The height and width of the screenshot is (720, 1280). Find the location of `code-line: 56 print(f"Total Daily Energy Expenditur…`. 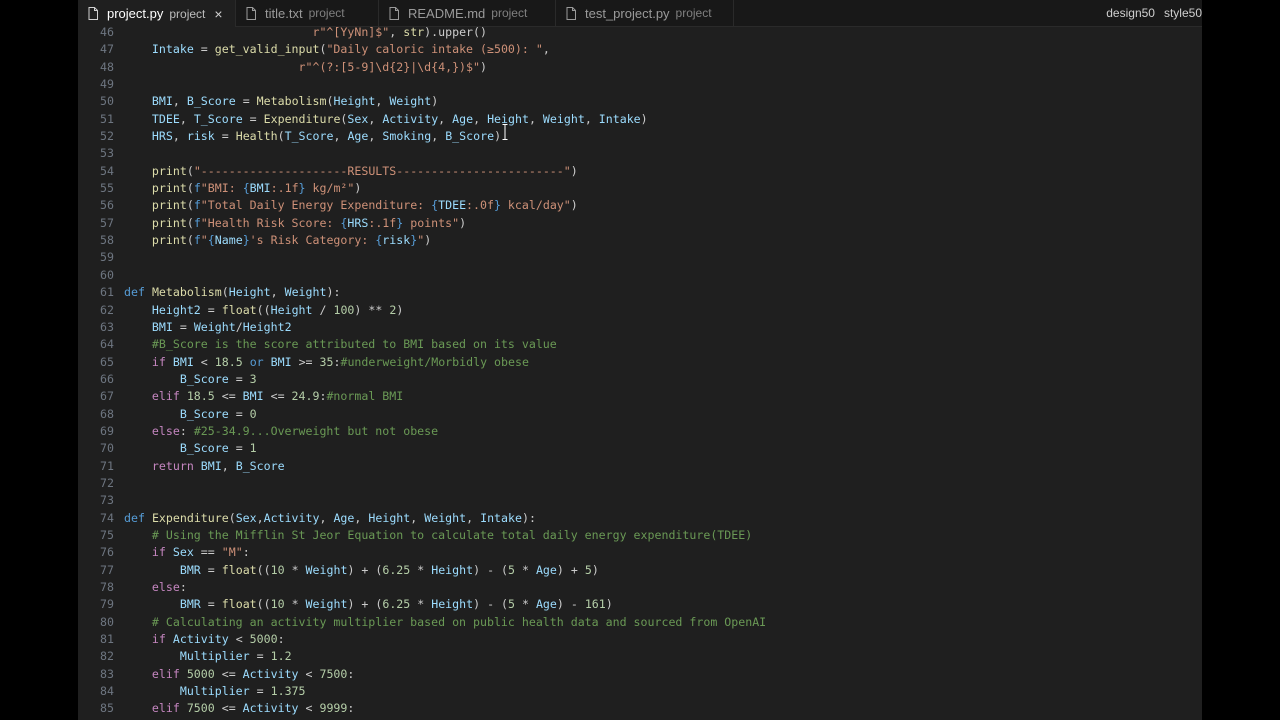

code-line: 56 print(f"Total Daily Energy Expenditur… is located at coordinates (640, 205).